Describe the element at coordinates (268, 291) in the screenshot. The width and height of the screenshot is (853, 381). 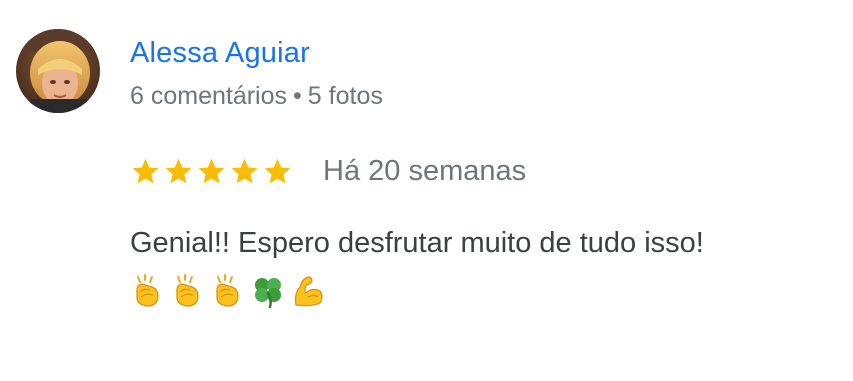
I see `four-leaf-clover-icon` at that location.